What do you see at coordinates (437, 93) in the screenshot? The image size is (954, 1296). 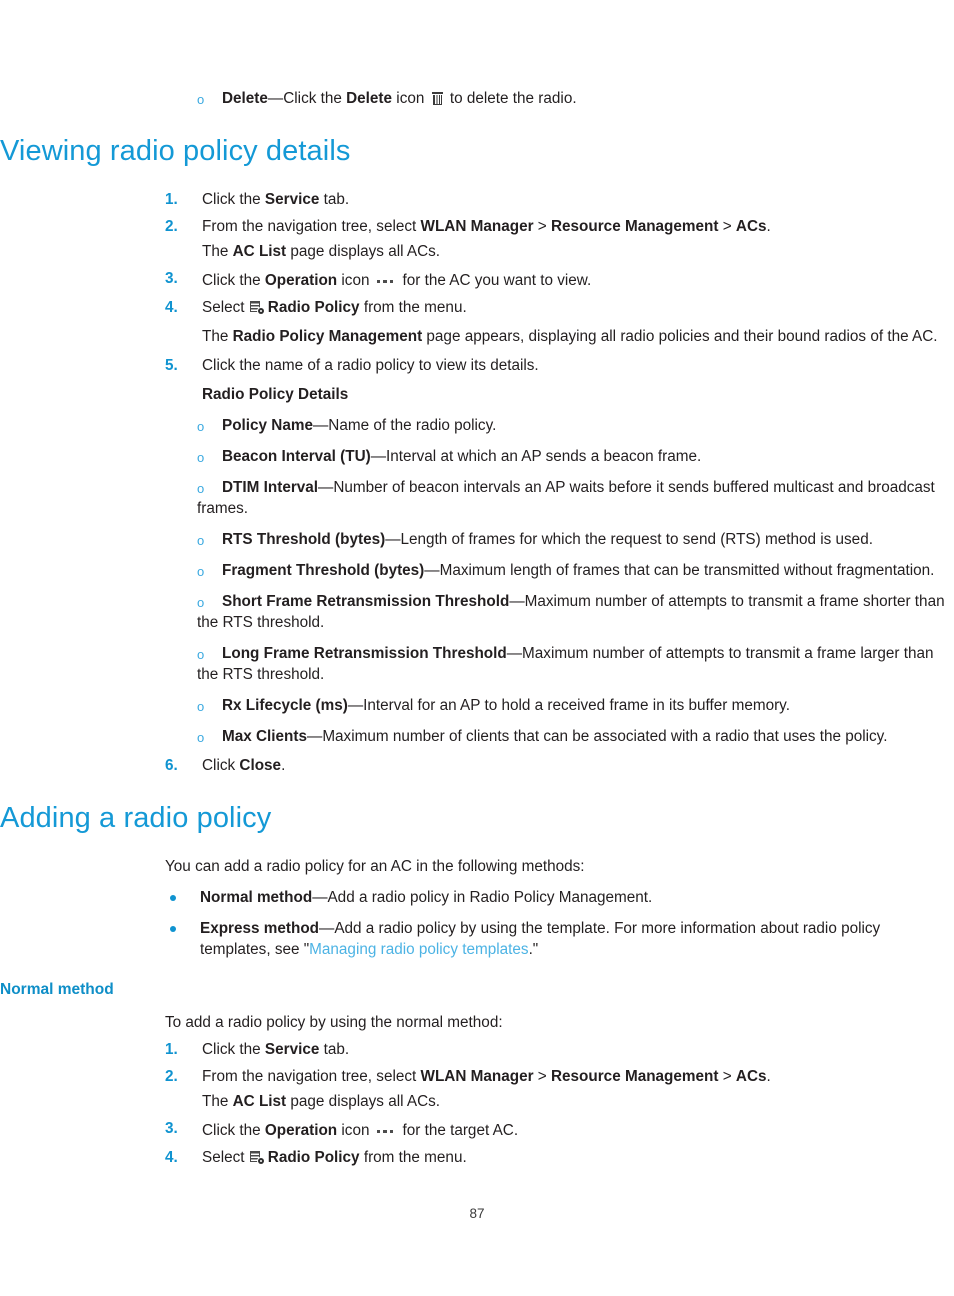 I see `trash-lid` at bounding box center [437, 93].